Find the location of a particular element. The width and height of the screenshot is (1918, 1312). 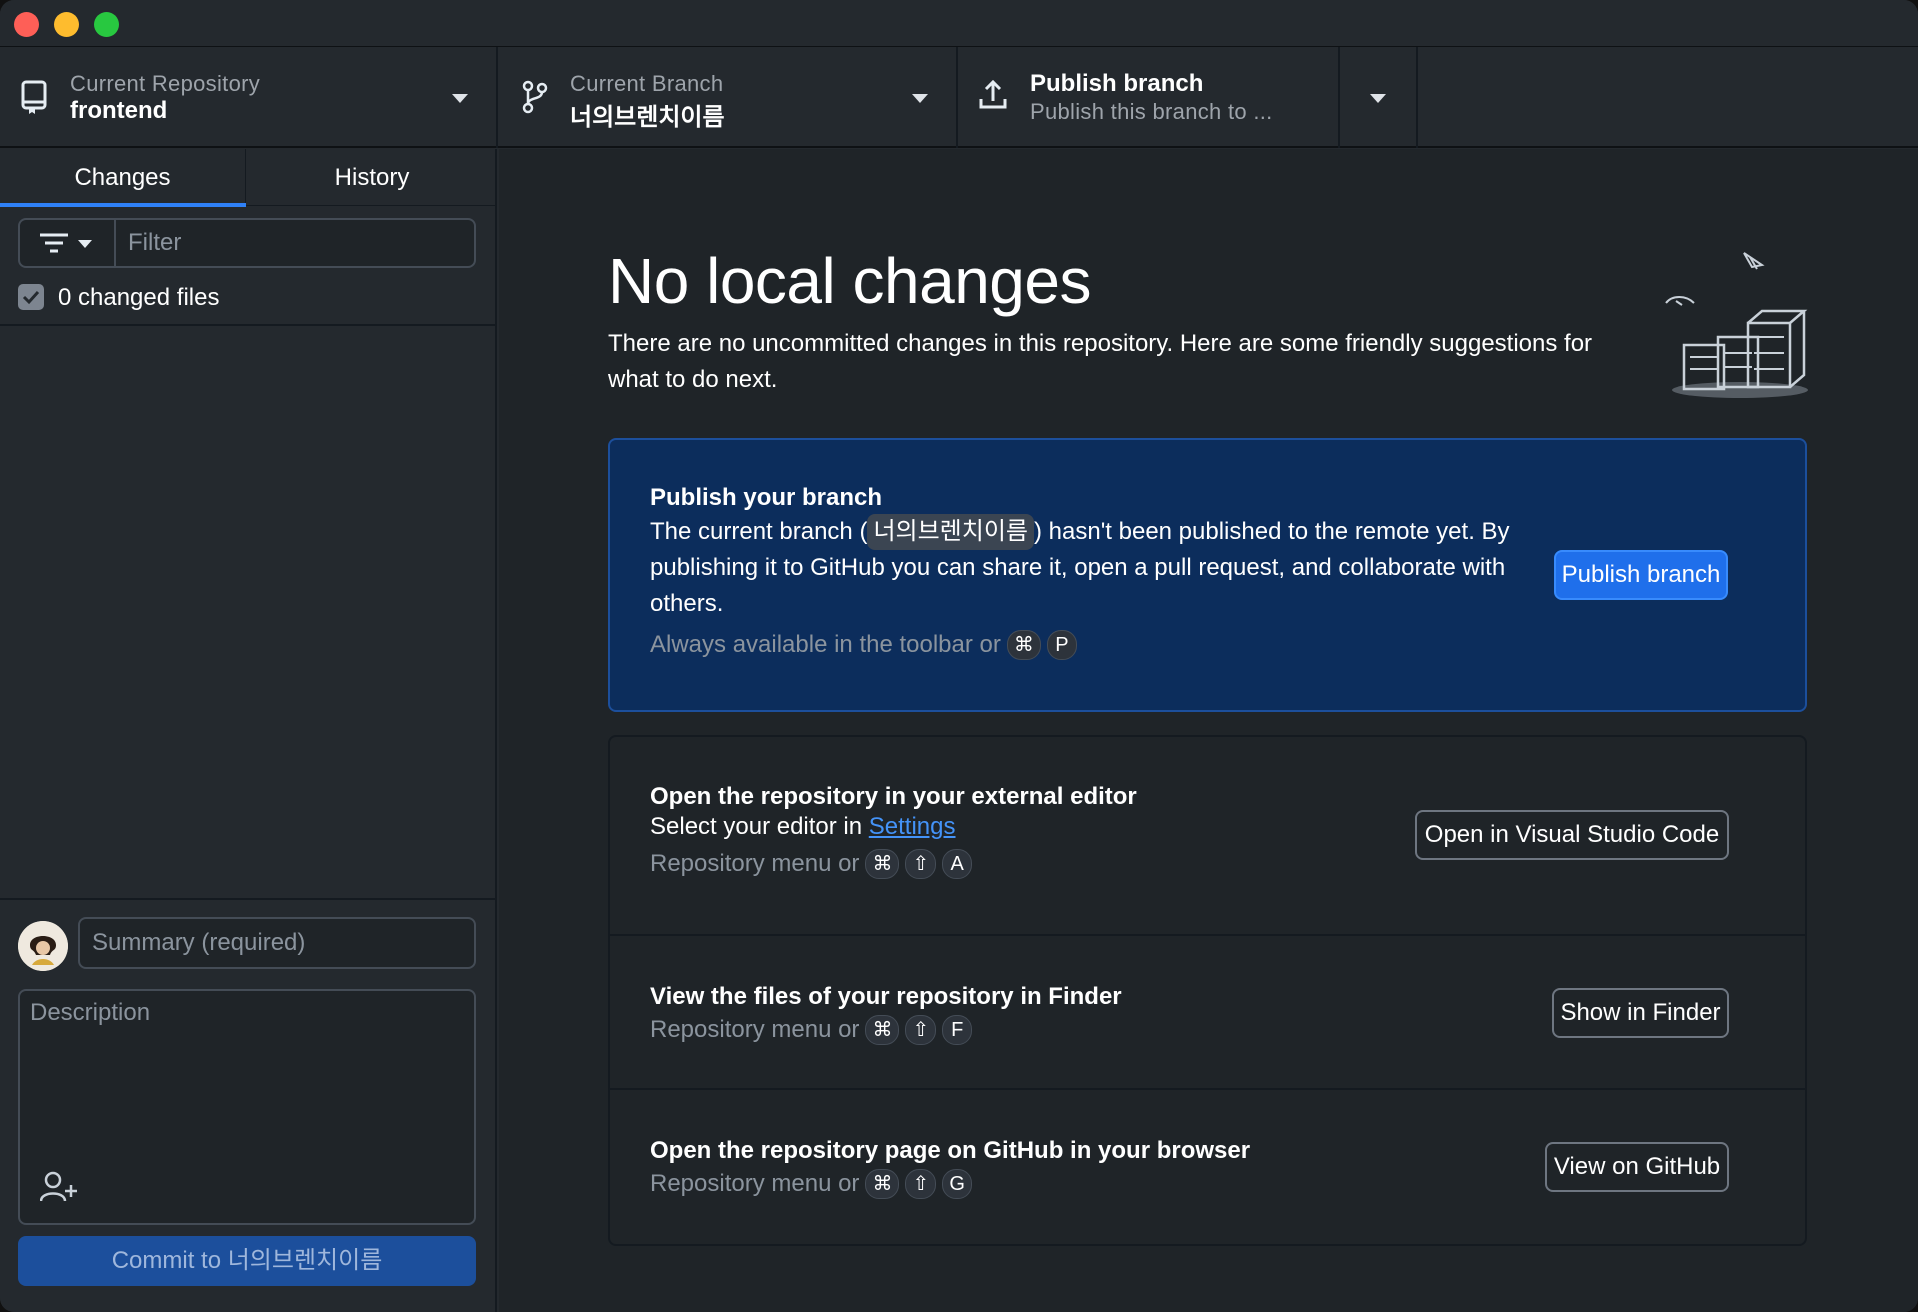

a-key: A is located at coordinates (957, 864).